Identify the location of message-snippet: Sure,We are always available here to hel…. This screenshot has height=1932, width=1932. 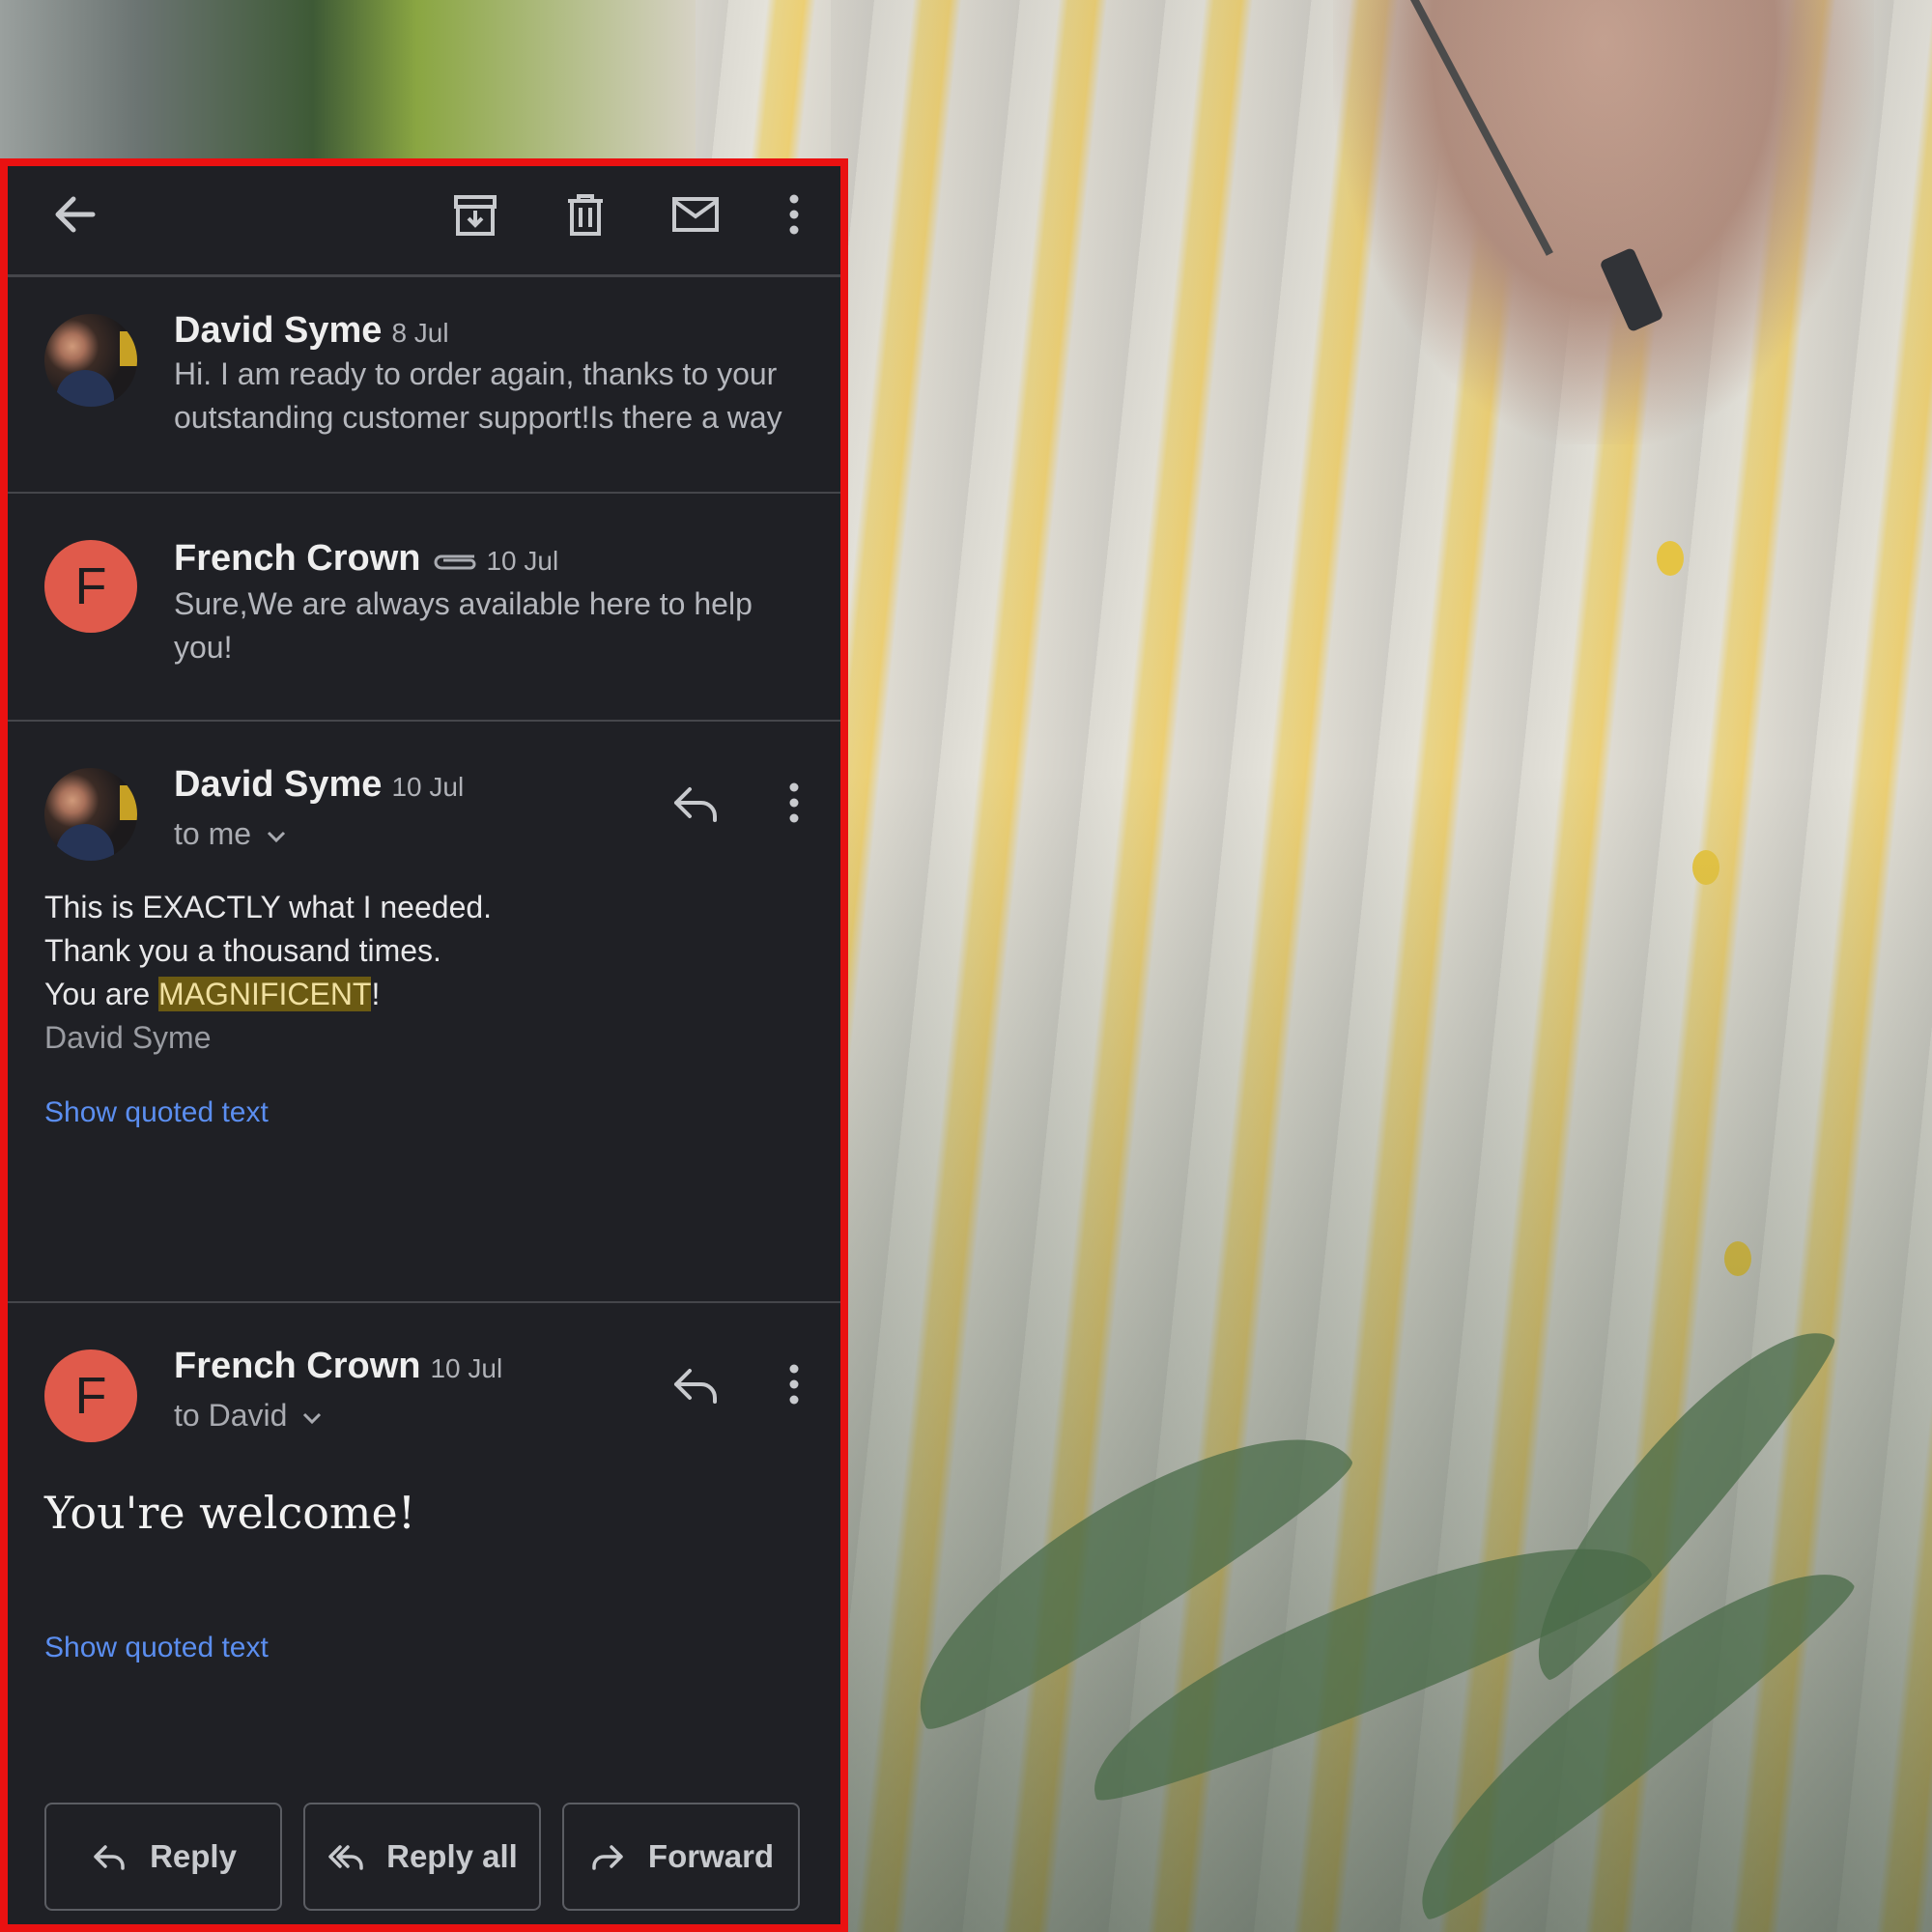
(463, 625).